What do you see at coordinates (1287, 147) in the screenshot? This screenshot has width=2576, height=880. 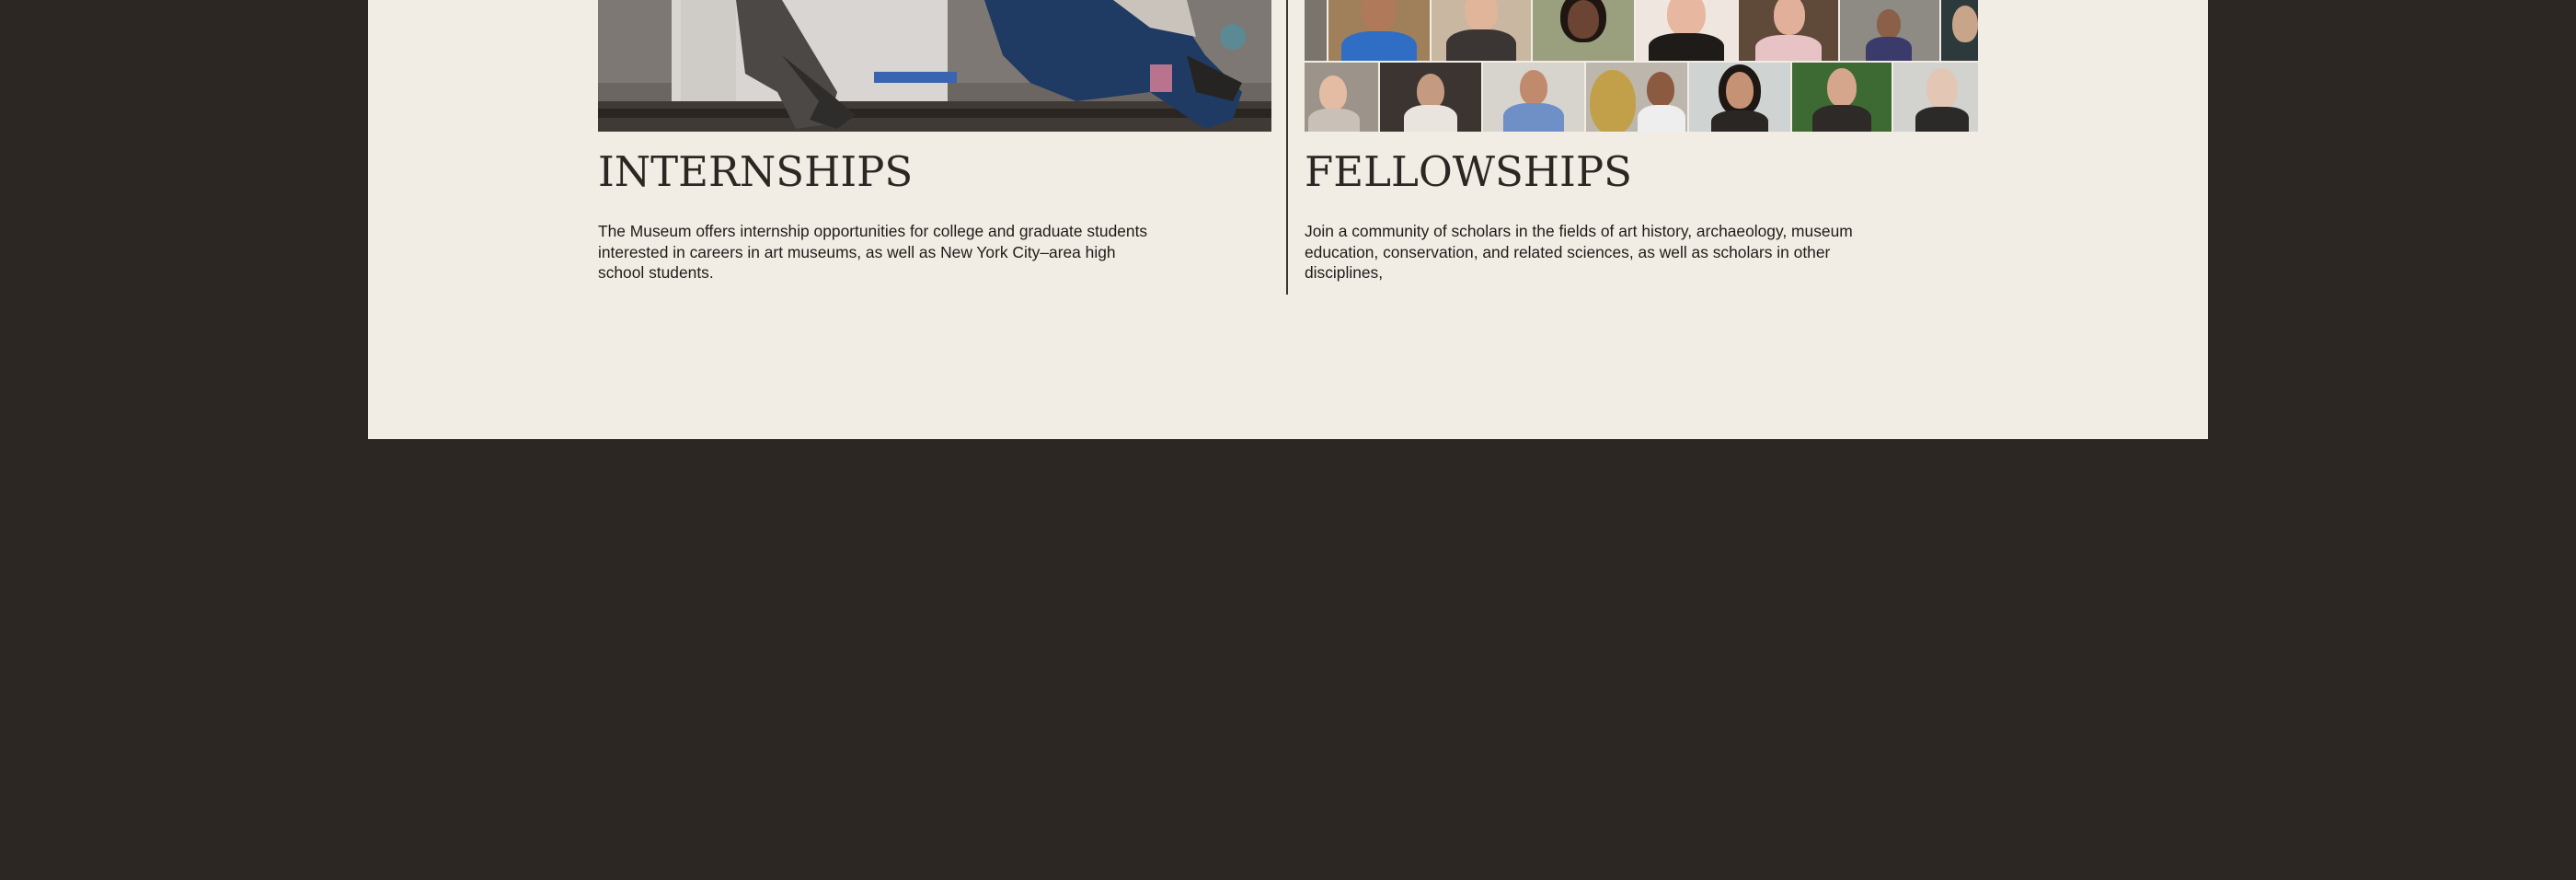 I see `column-divider` at bounding box center [1287, 147].